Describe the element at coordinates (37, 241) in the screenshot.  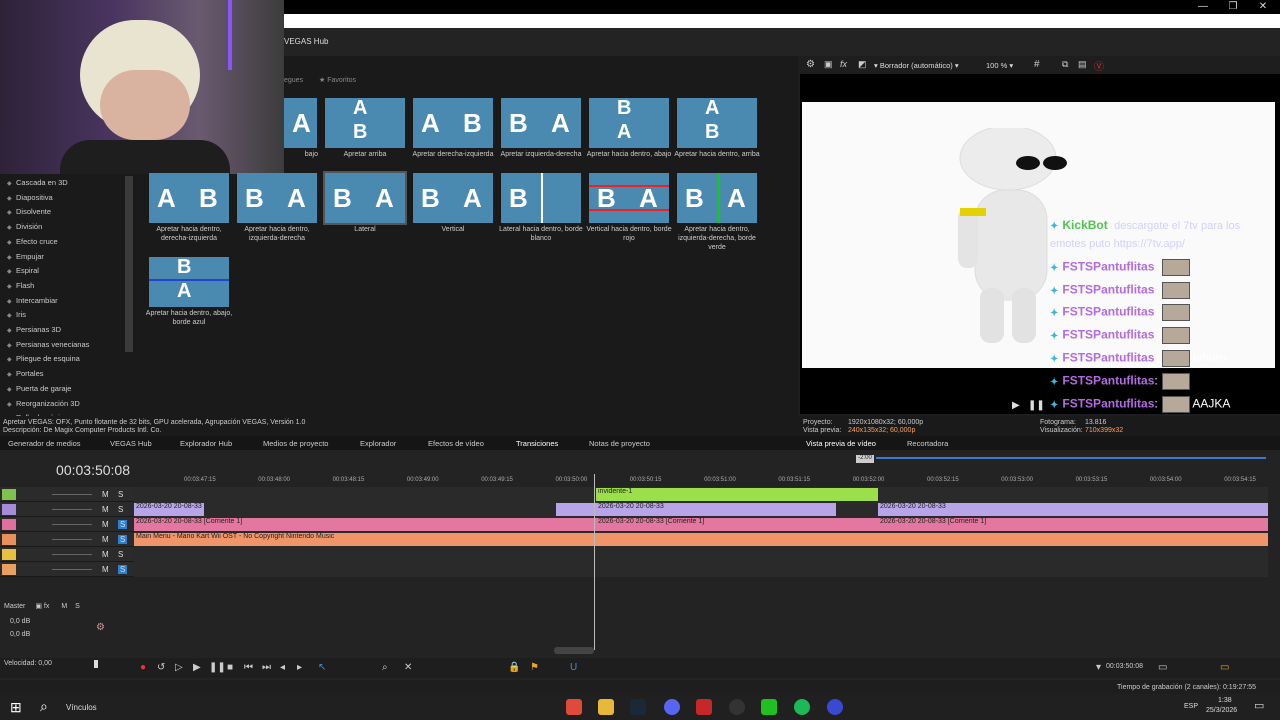
I see `transition-list-item: Efecto cruce` at that location.